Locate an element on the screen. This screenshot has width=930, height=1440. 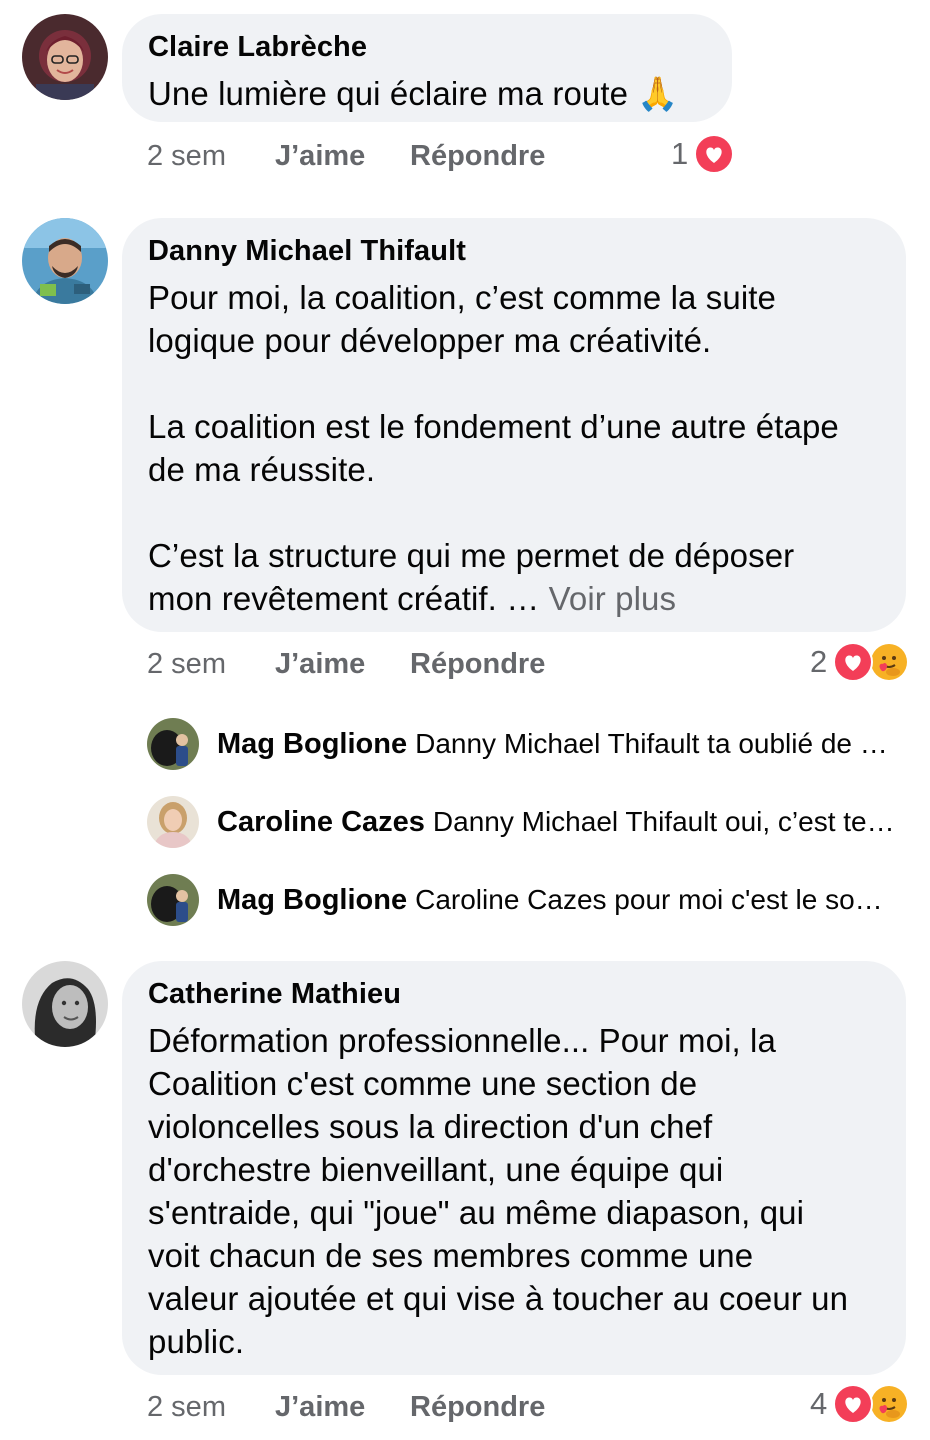
reaction-count: 2 is located at coordinates (819, 661).